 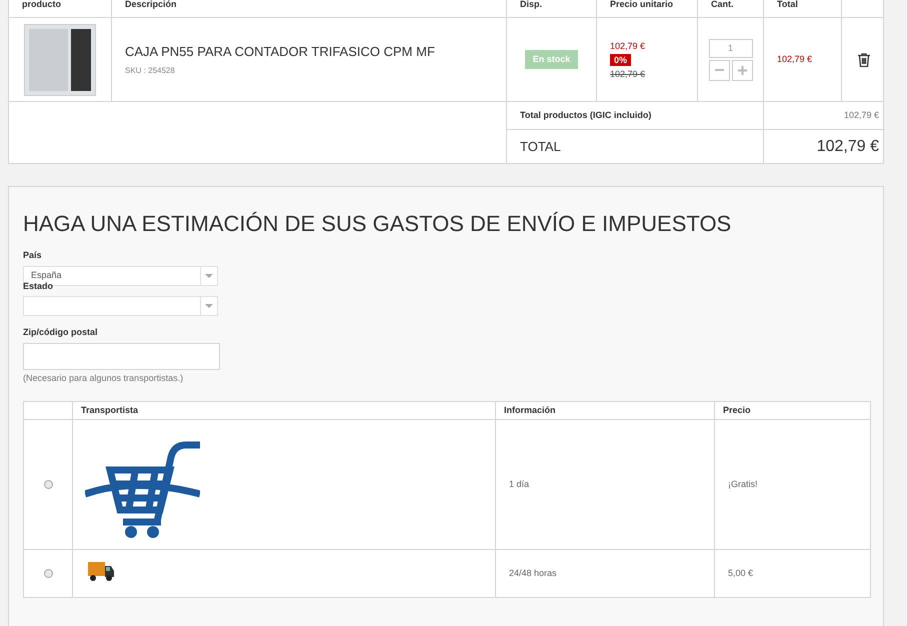 I want to click on shipping-price: ¡Gratis!, so click(x=743, y=484).